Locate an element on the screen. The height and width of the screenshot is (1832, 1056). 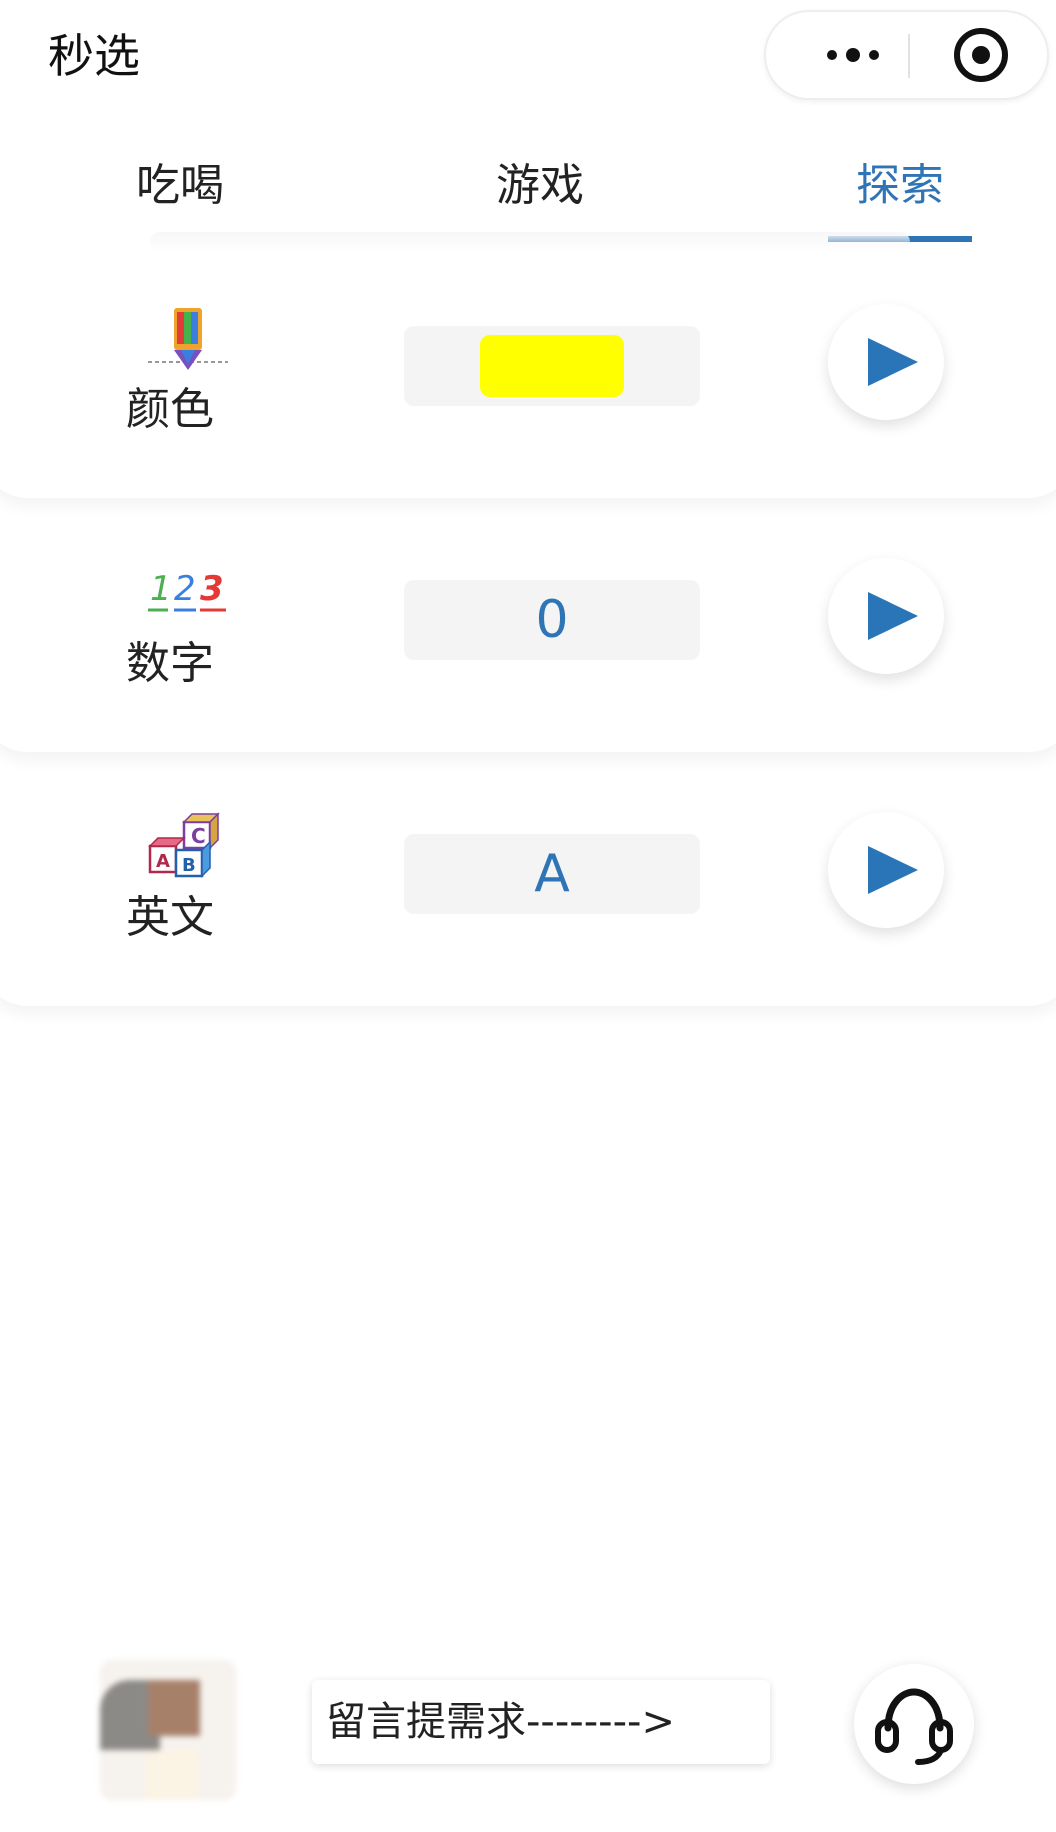
customer-service-button is located at coordinates (914, 1724).